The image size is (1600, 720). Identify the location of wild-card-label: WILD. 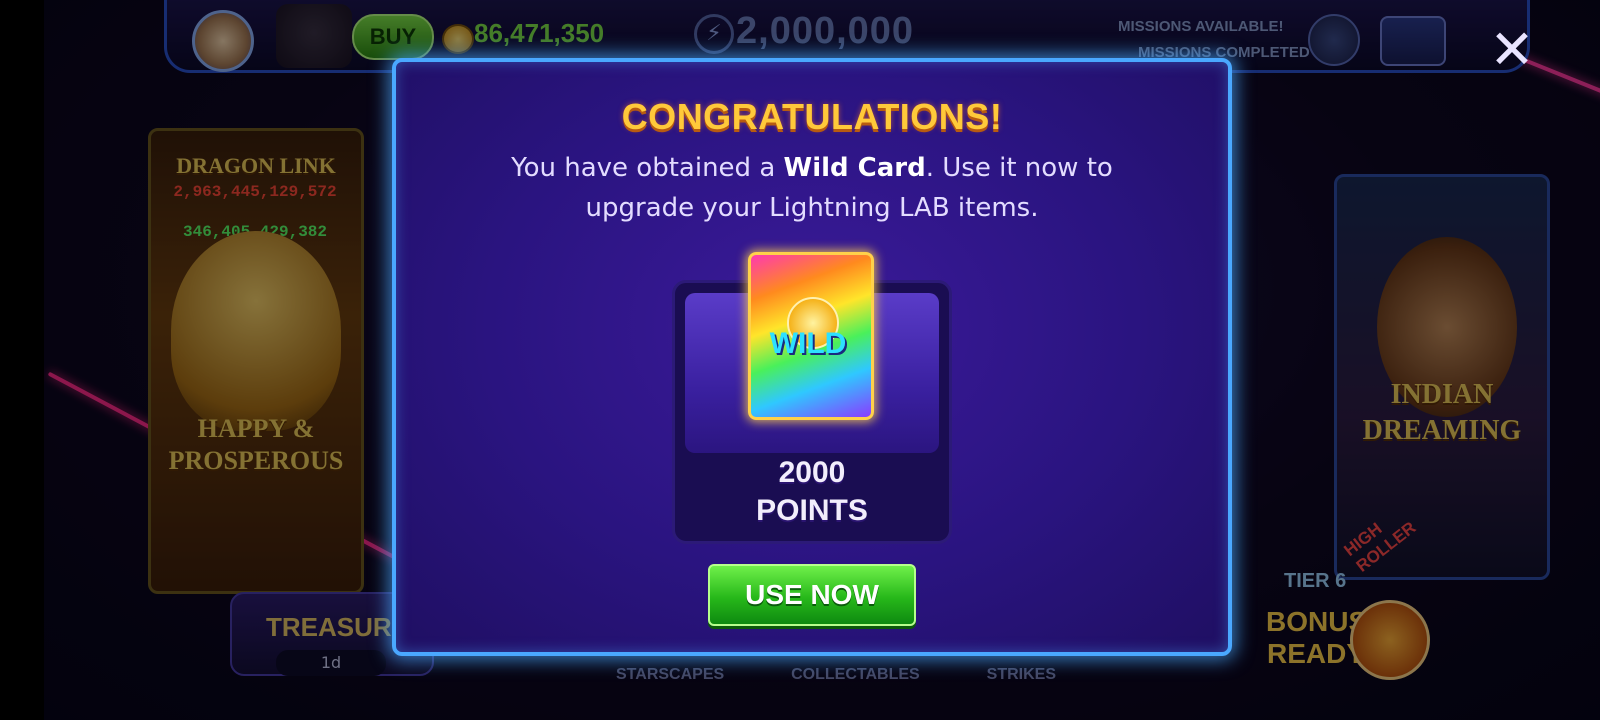
(808, 343).